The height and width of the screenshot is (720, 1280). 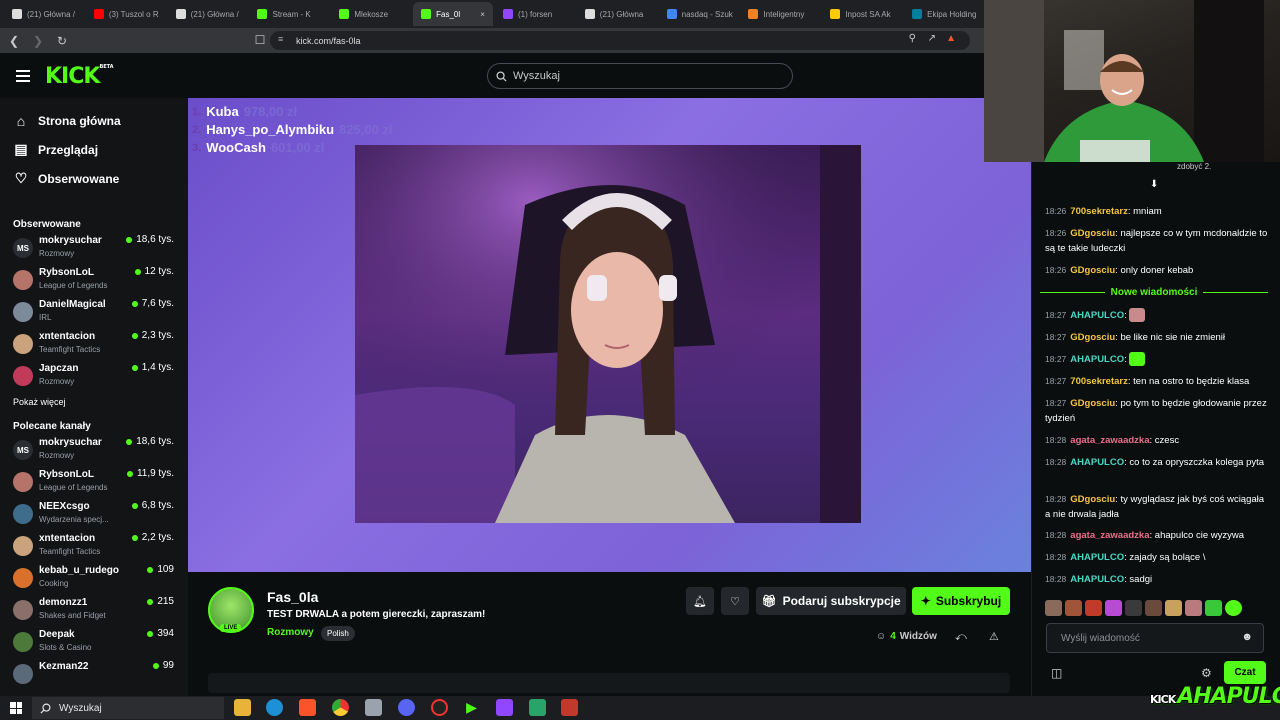 What do you see at coordinates (16, 708) in the screenshot?
I see `windows-start-icon` at bounding box center [16, 708].